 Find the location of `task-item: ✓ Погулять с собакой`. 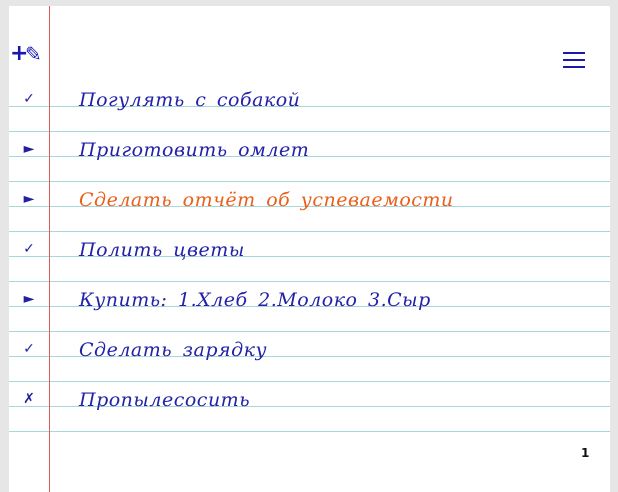

task-item: ✓ Погулять с собакой is located at coordinates (309, 114).